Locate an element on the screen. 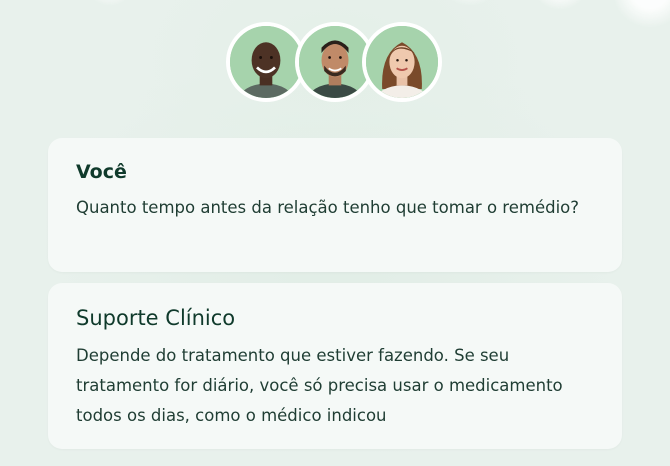 The image size is (670, 466). message-sender: Você is located at coordinates (101, 172).